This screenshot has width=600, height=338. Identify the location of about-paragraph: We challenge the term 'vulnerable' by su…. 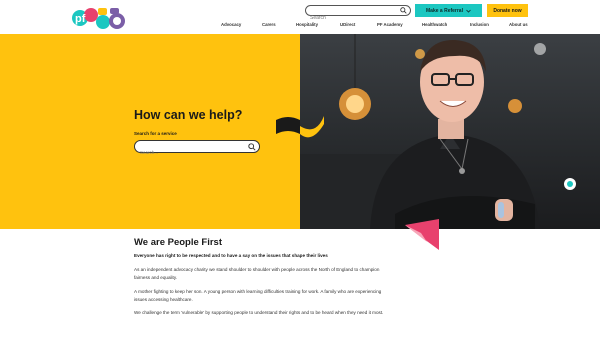
(259, 312).